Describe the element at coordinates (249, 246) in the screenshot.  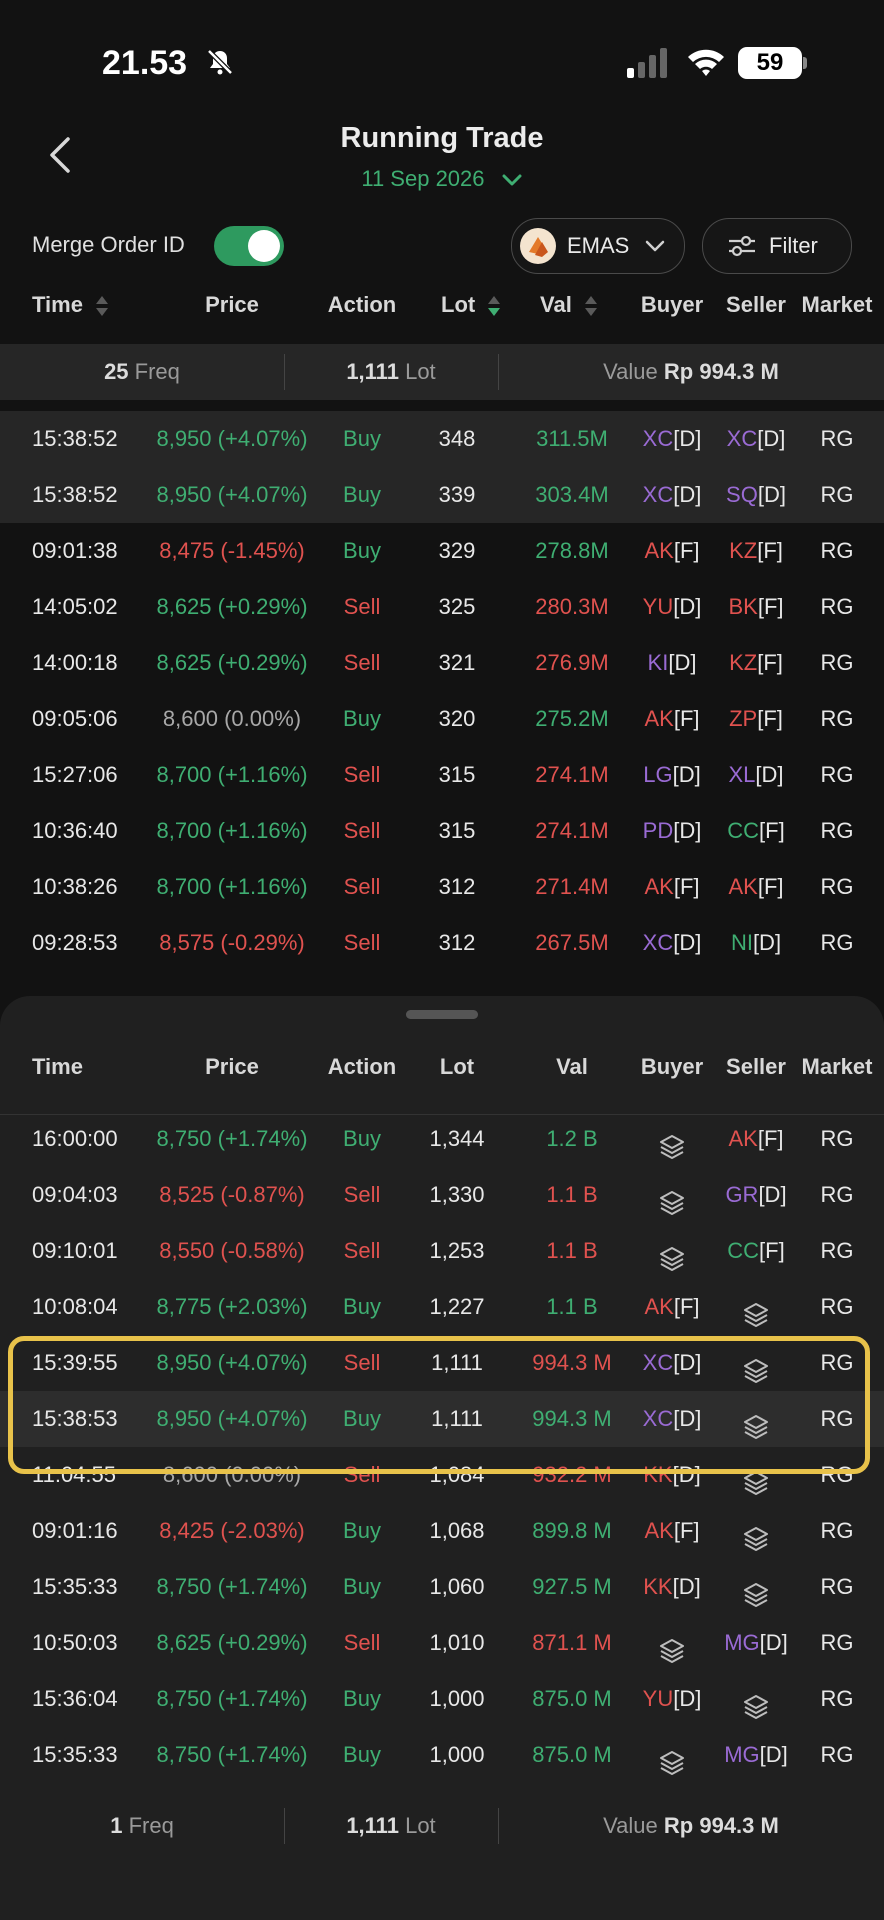
I see `merge-order-toggle` at that location.